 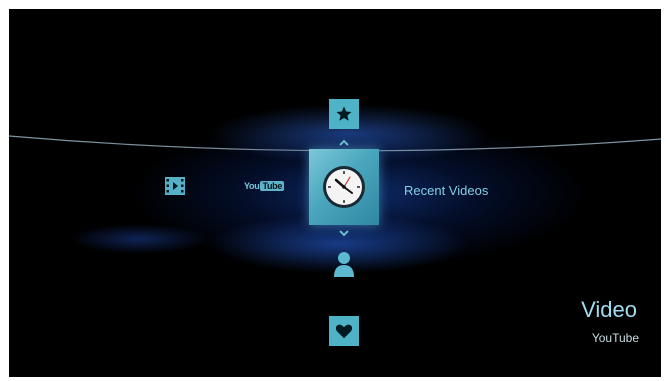 What do you see at coordinates (344, 233) in the screenshot?
I see `chevron-down-icon` at bounding box center [344, 233].